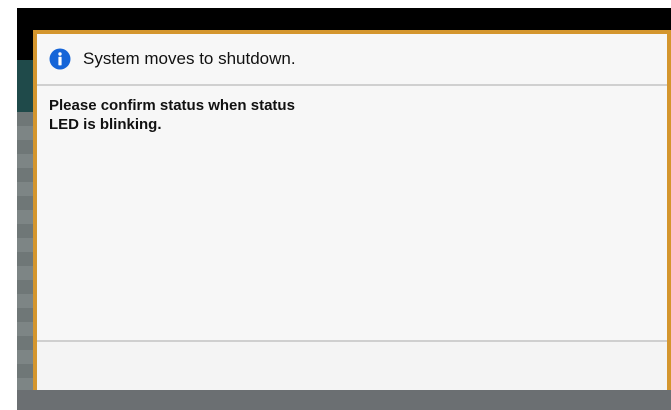 This screenshot has height=410, width=671. What do you see at coordinates (344, 400) in the screenshot?
I see `background-bottom-bar` at bounding box center [344, 400].